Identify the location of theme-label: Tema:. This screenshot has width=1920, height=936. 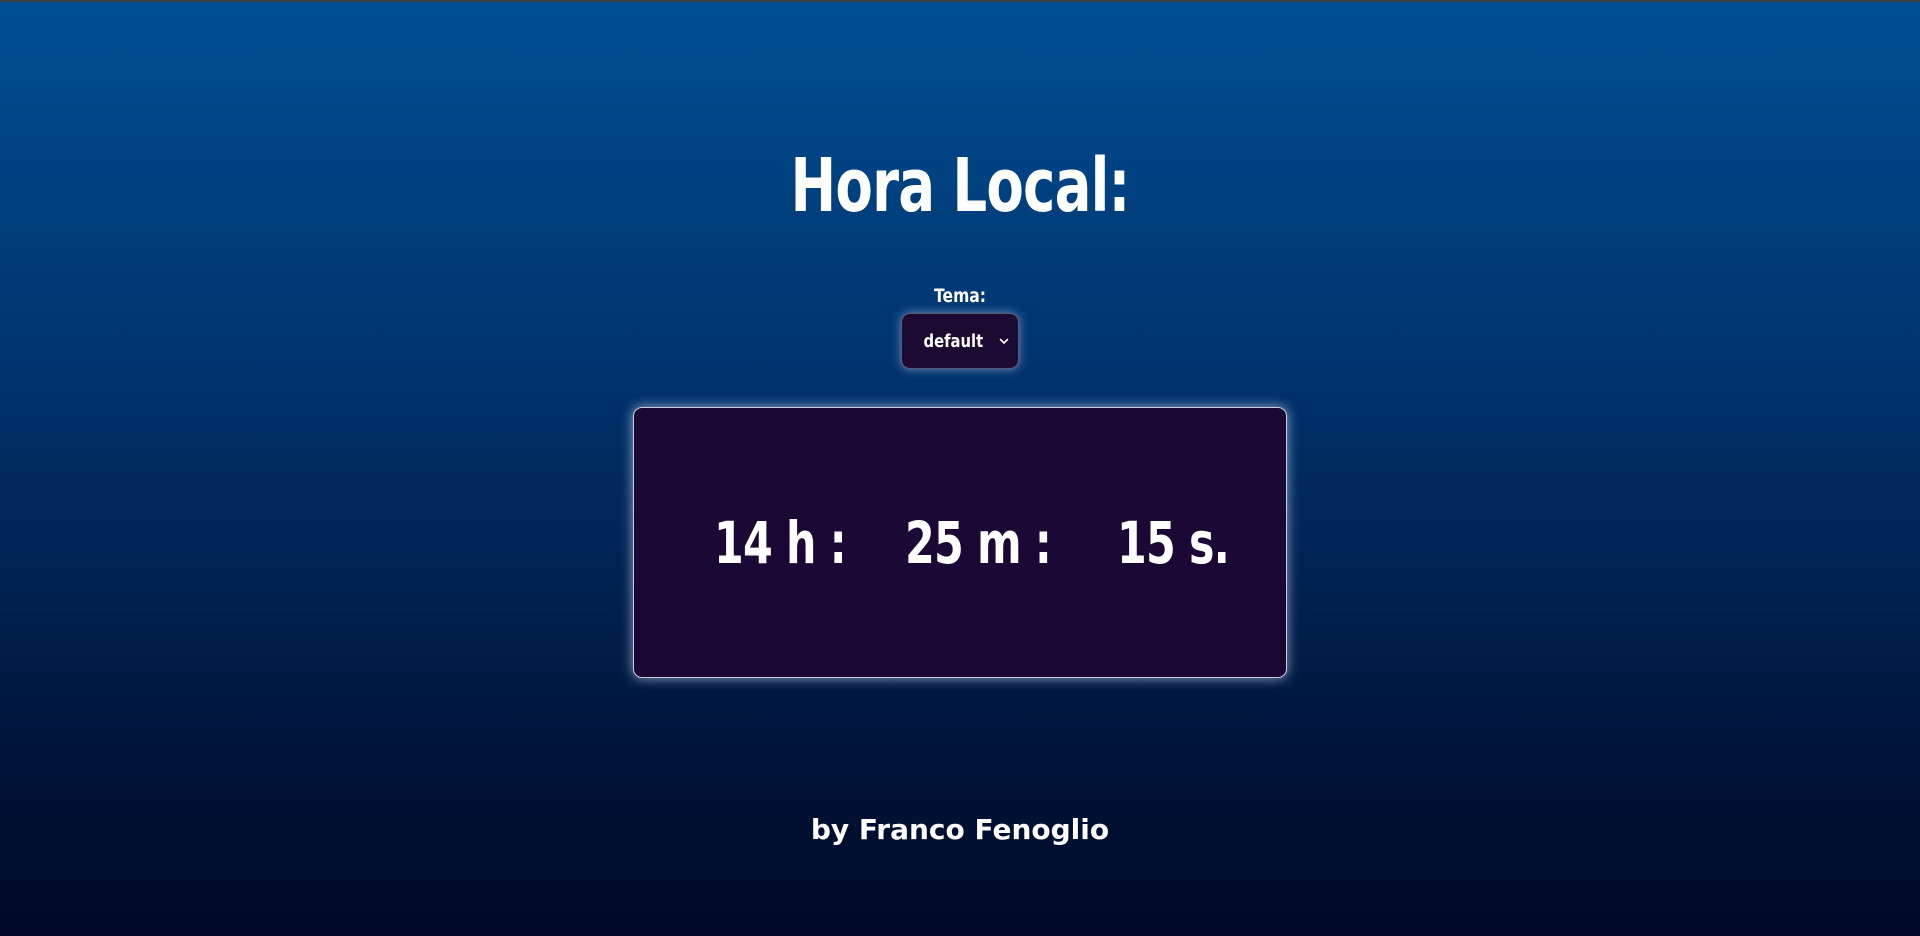
(960, 296).